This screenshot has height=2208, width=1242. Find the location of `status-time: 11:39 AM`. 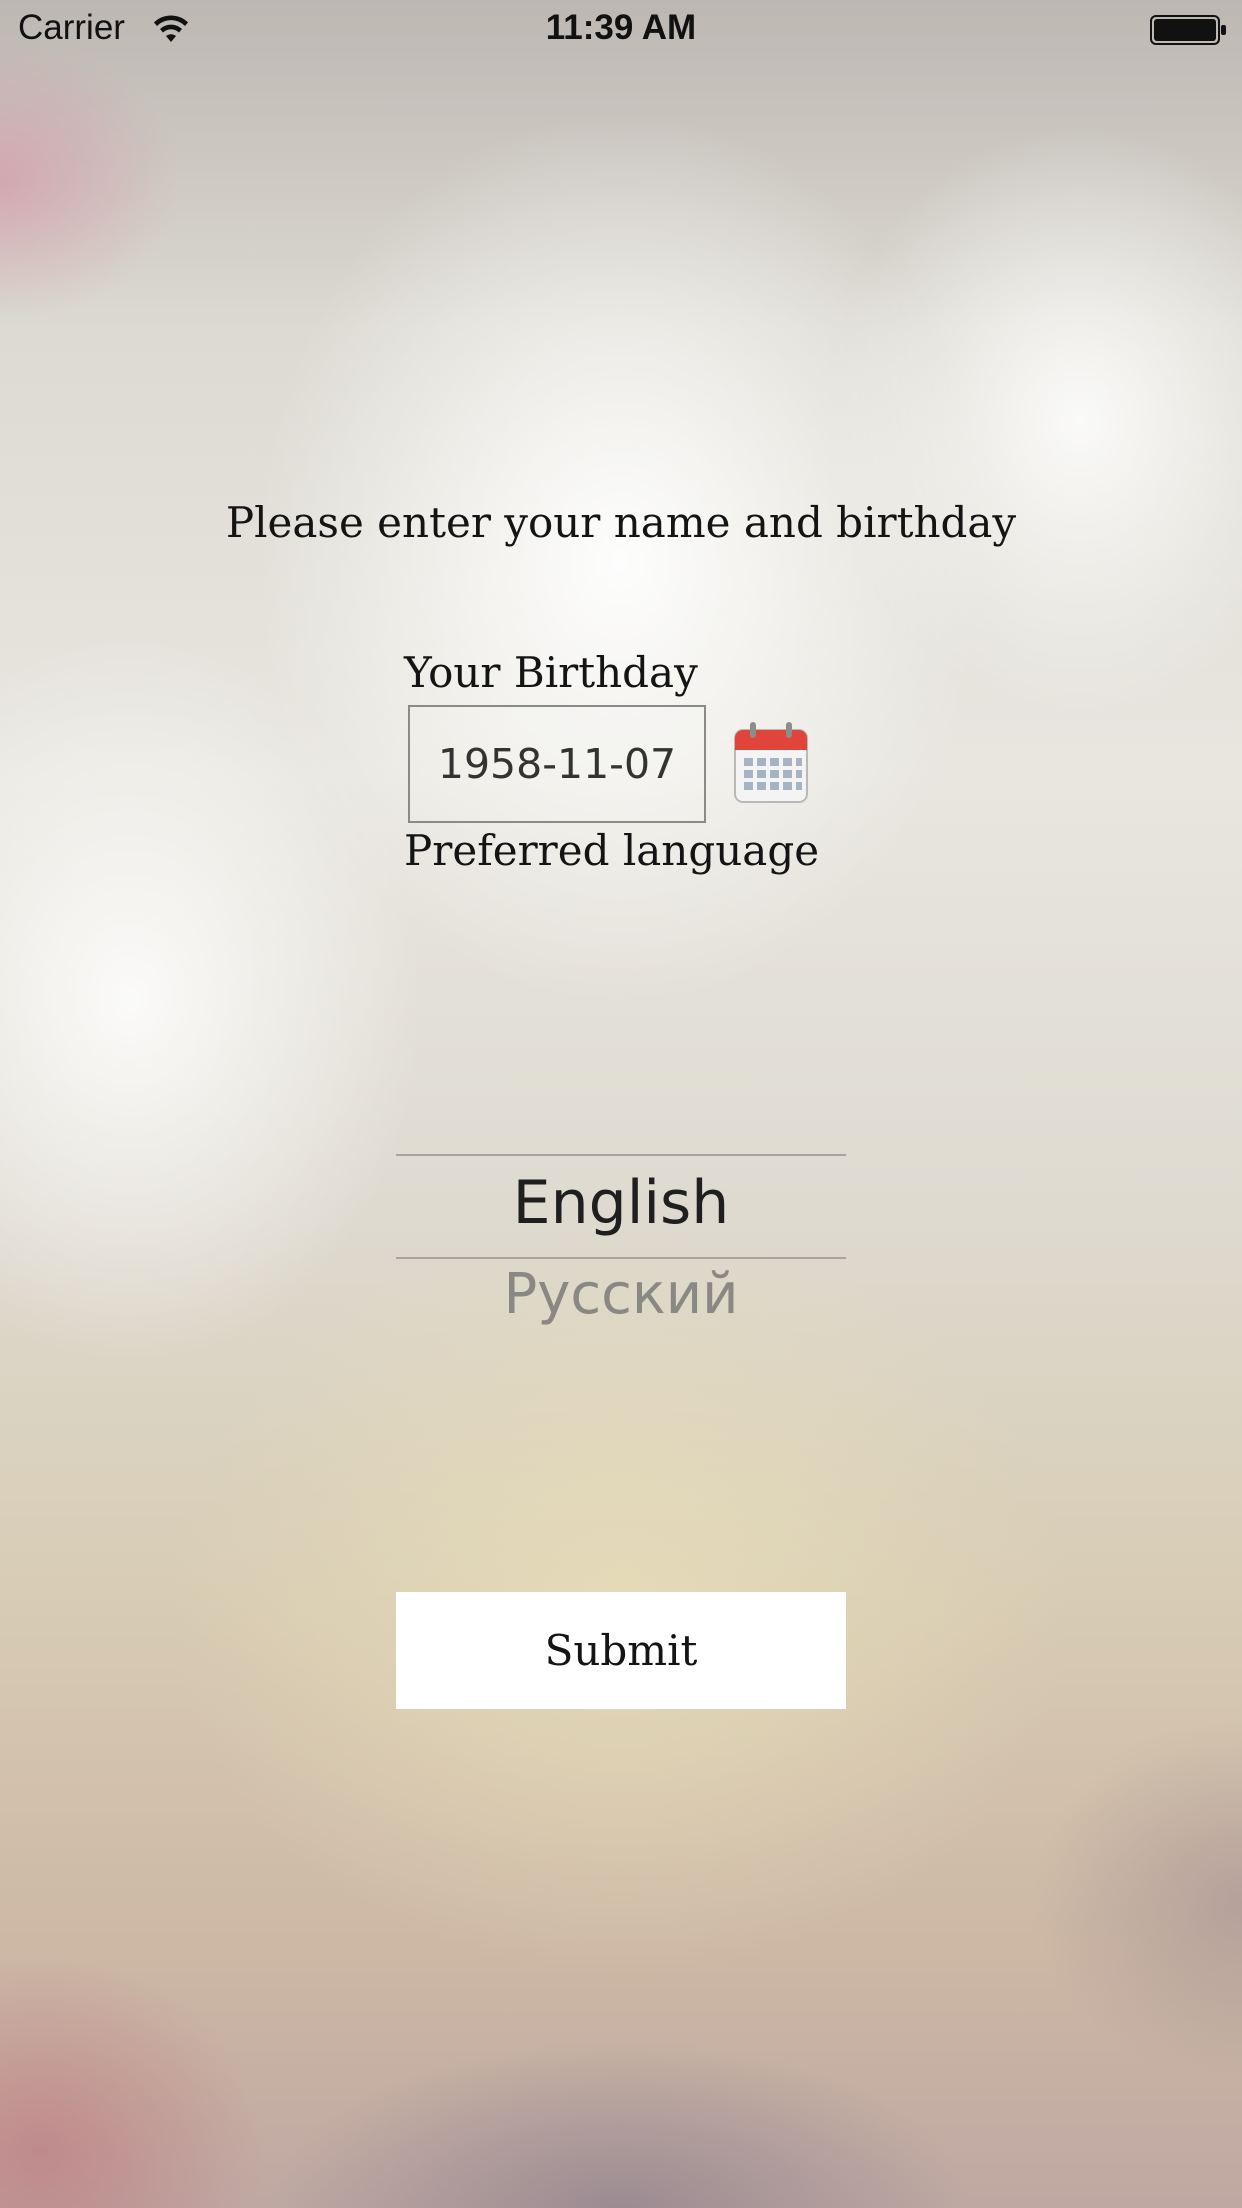

status-time: 11:39 AM is located at coordinates (621, 27).